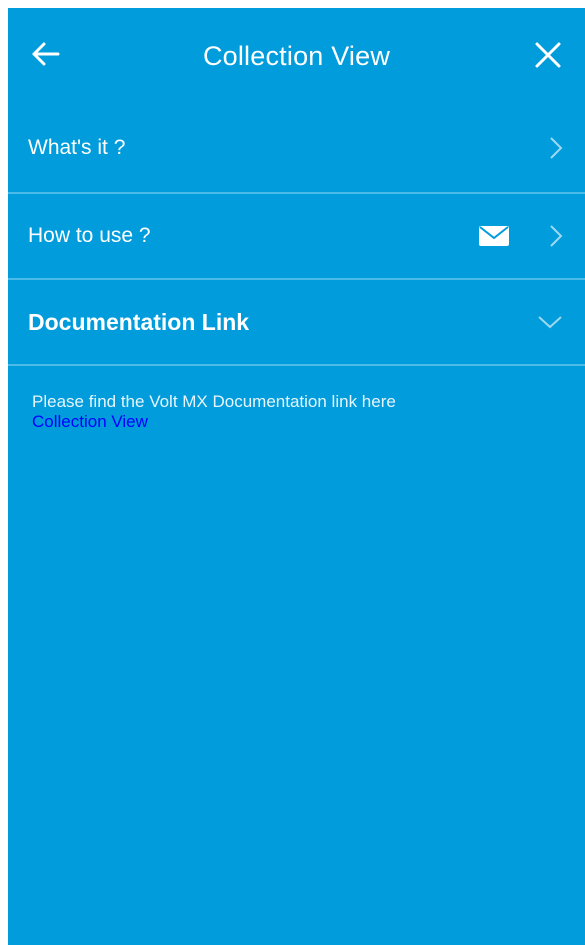 This screenshot has width=585, height=945. Describe the element at coordinates (296, 323) in the screenshot. I see `menu-item-documentation-link: Documentation Link` at that location.